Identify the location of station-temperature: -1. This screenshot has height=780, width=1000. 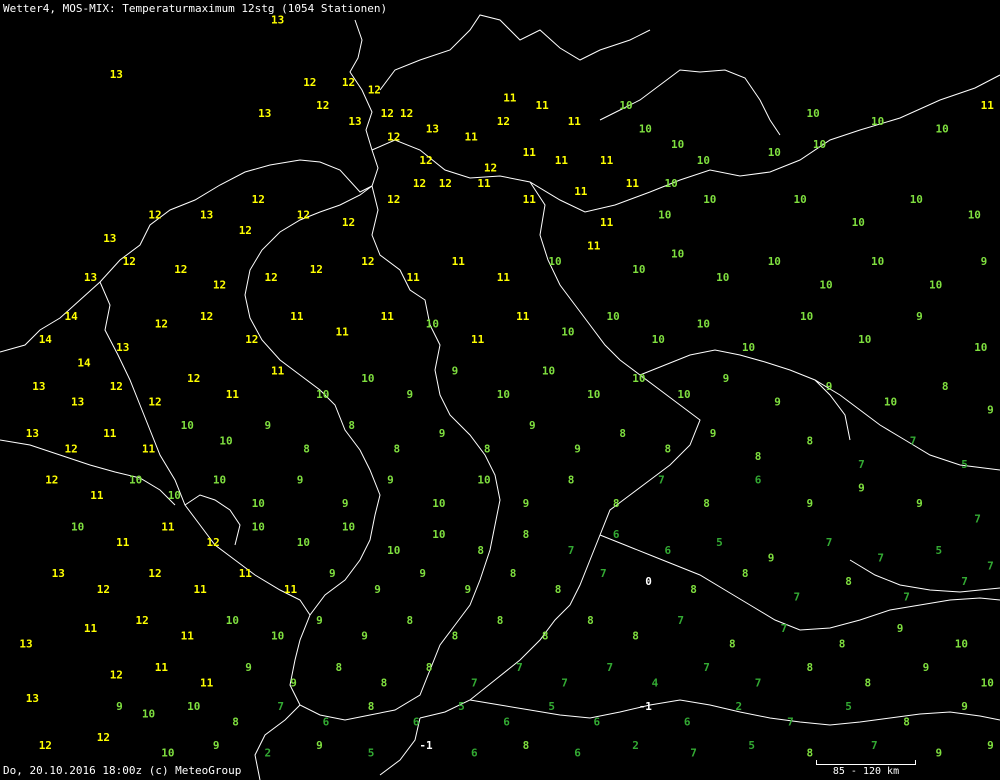
(426, 745).